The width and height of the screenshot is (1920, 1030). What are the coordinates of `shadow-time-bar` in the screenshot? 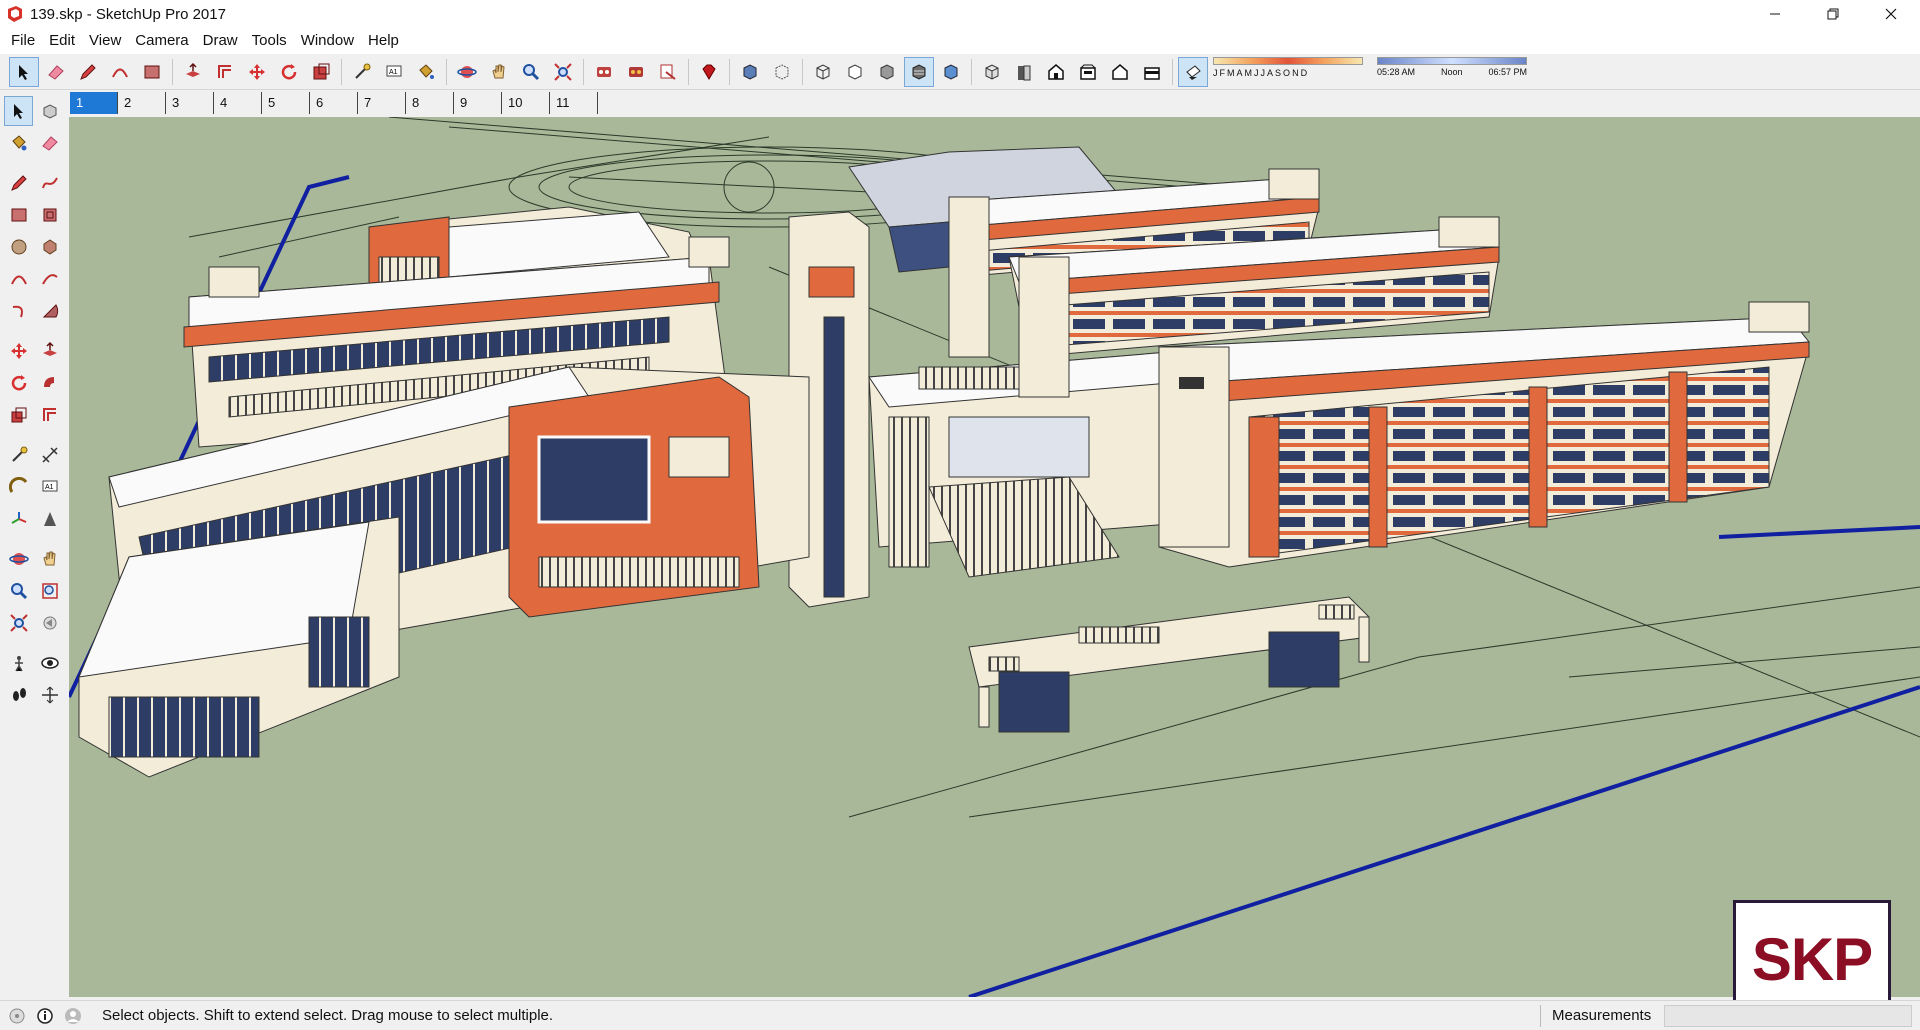 It's located at (1452, 60).